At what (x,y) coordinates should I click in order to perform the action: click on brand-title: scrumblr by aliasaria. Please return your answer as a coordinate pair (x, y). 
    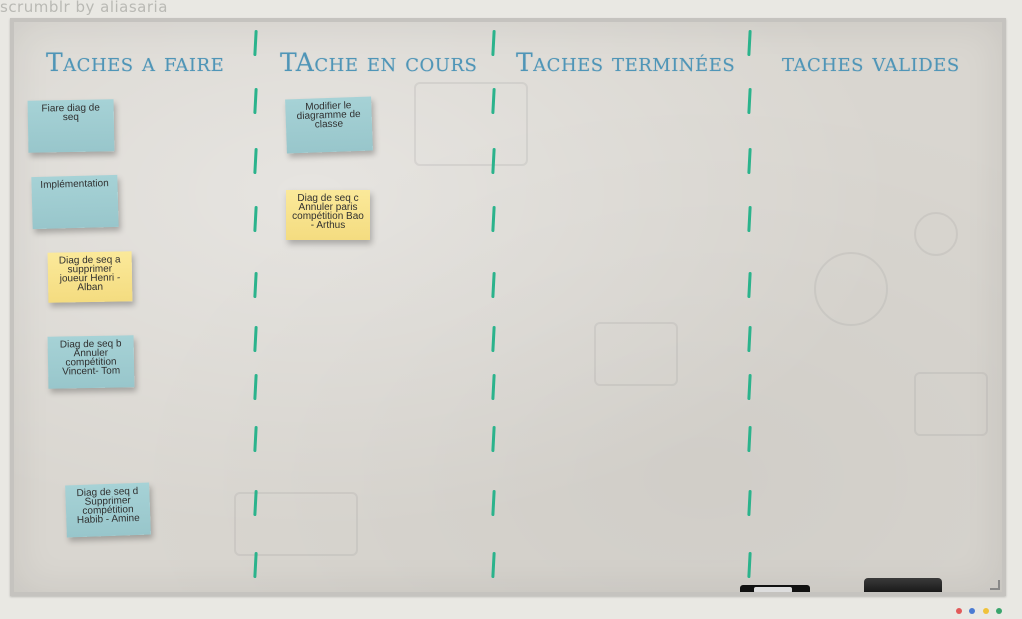
    Looking at the image, I should click on (84, 8).